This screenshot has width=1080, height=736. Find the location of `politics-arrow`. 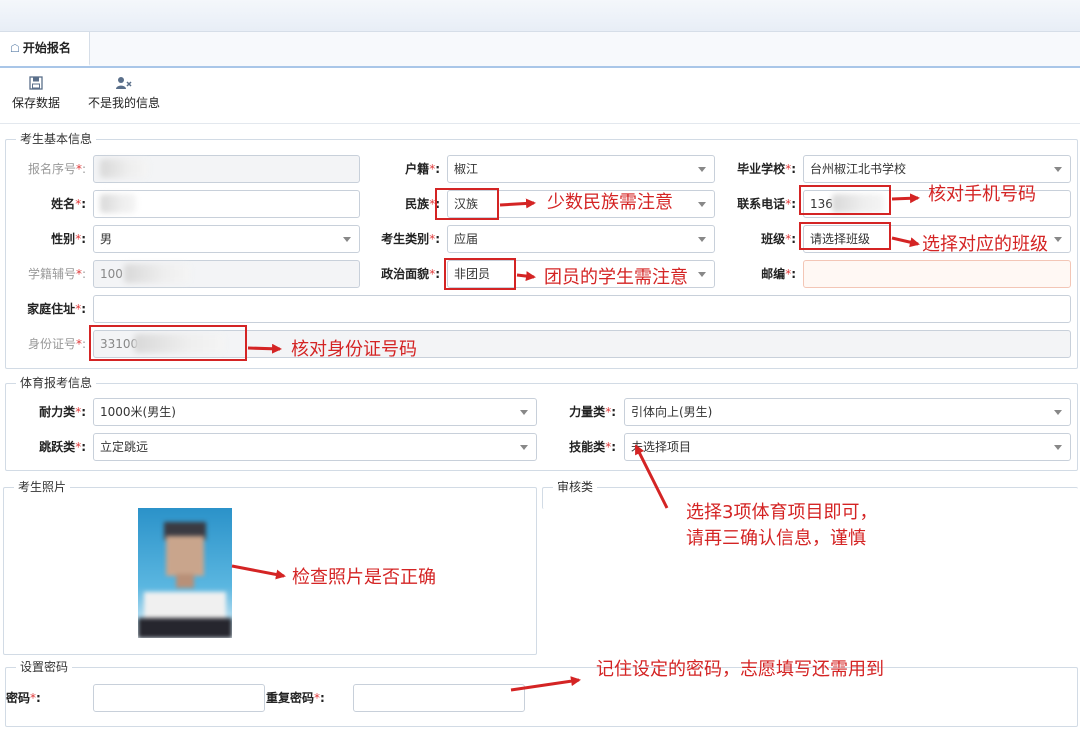

politics-arrow is located at coordinates (526, 276).